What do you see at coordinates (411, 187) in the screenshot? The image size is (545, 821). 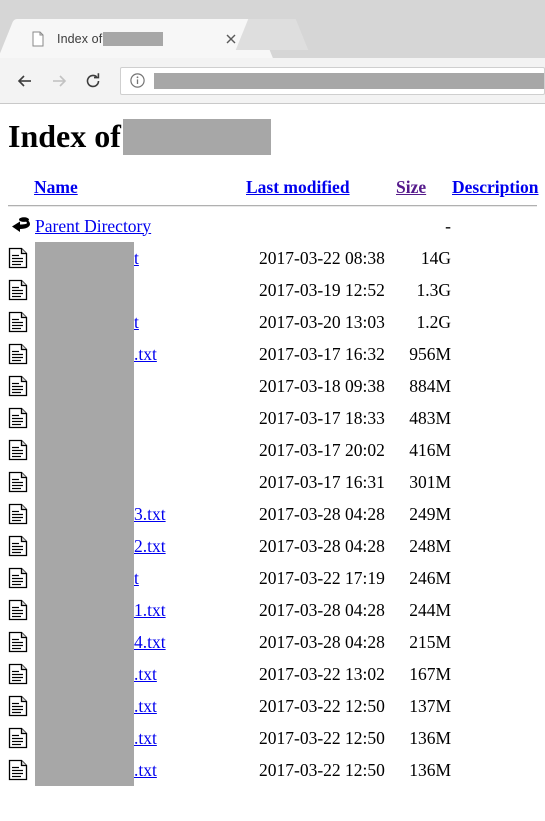 I see `sort-by-size-link: Size` at bounding box center [411, 187].